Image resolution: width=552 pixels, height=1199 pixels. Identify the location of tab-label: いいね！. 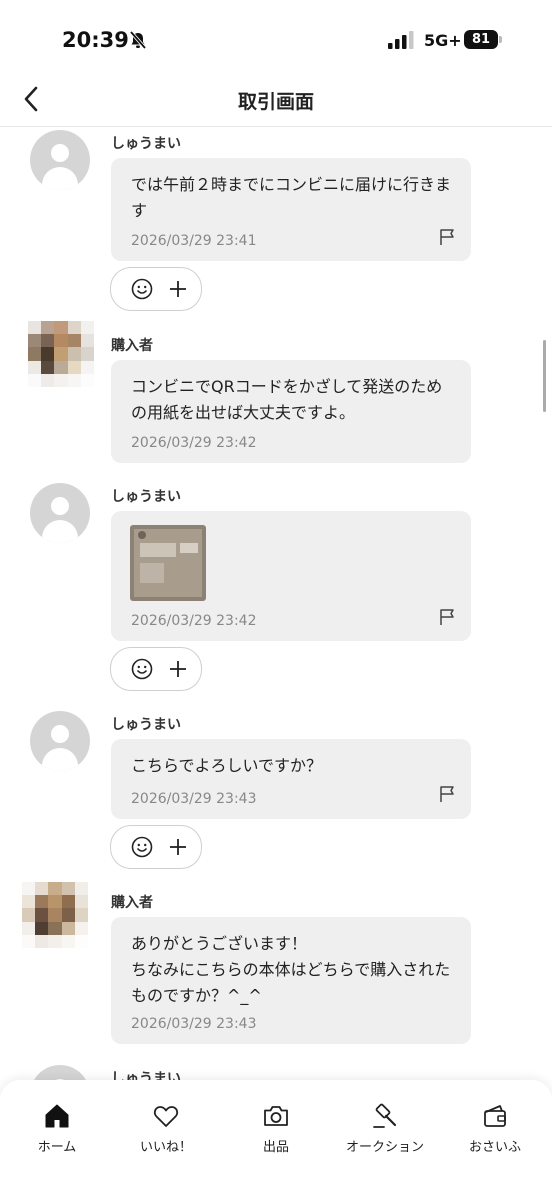
(165, 1147).